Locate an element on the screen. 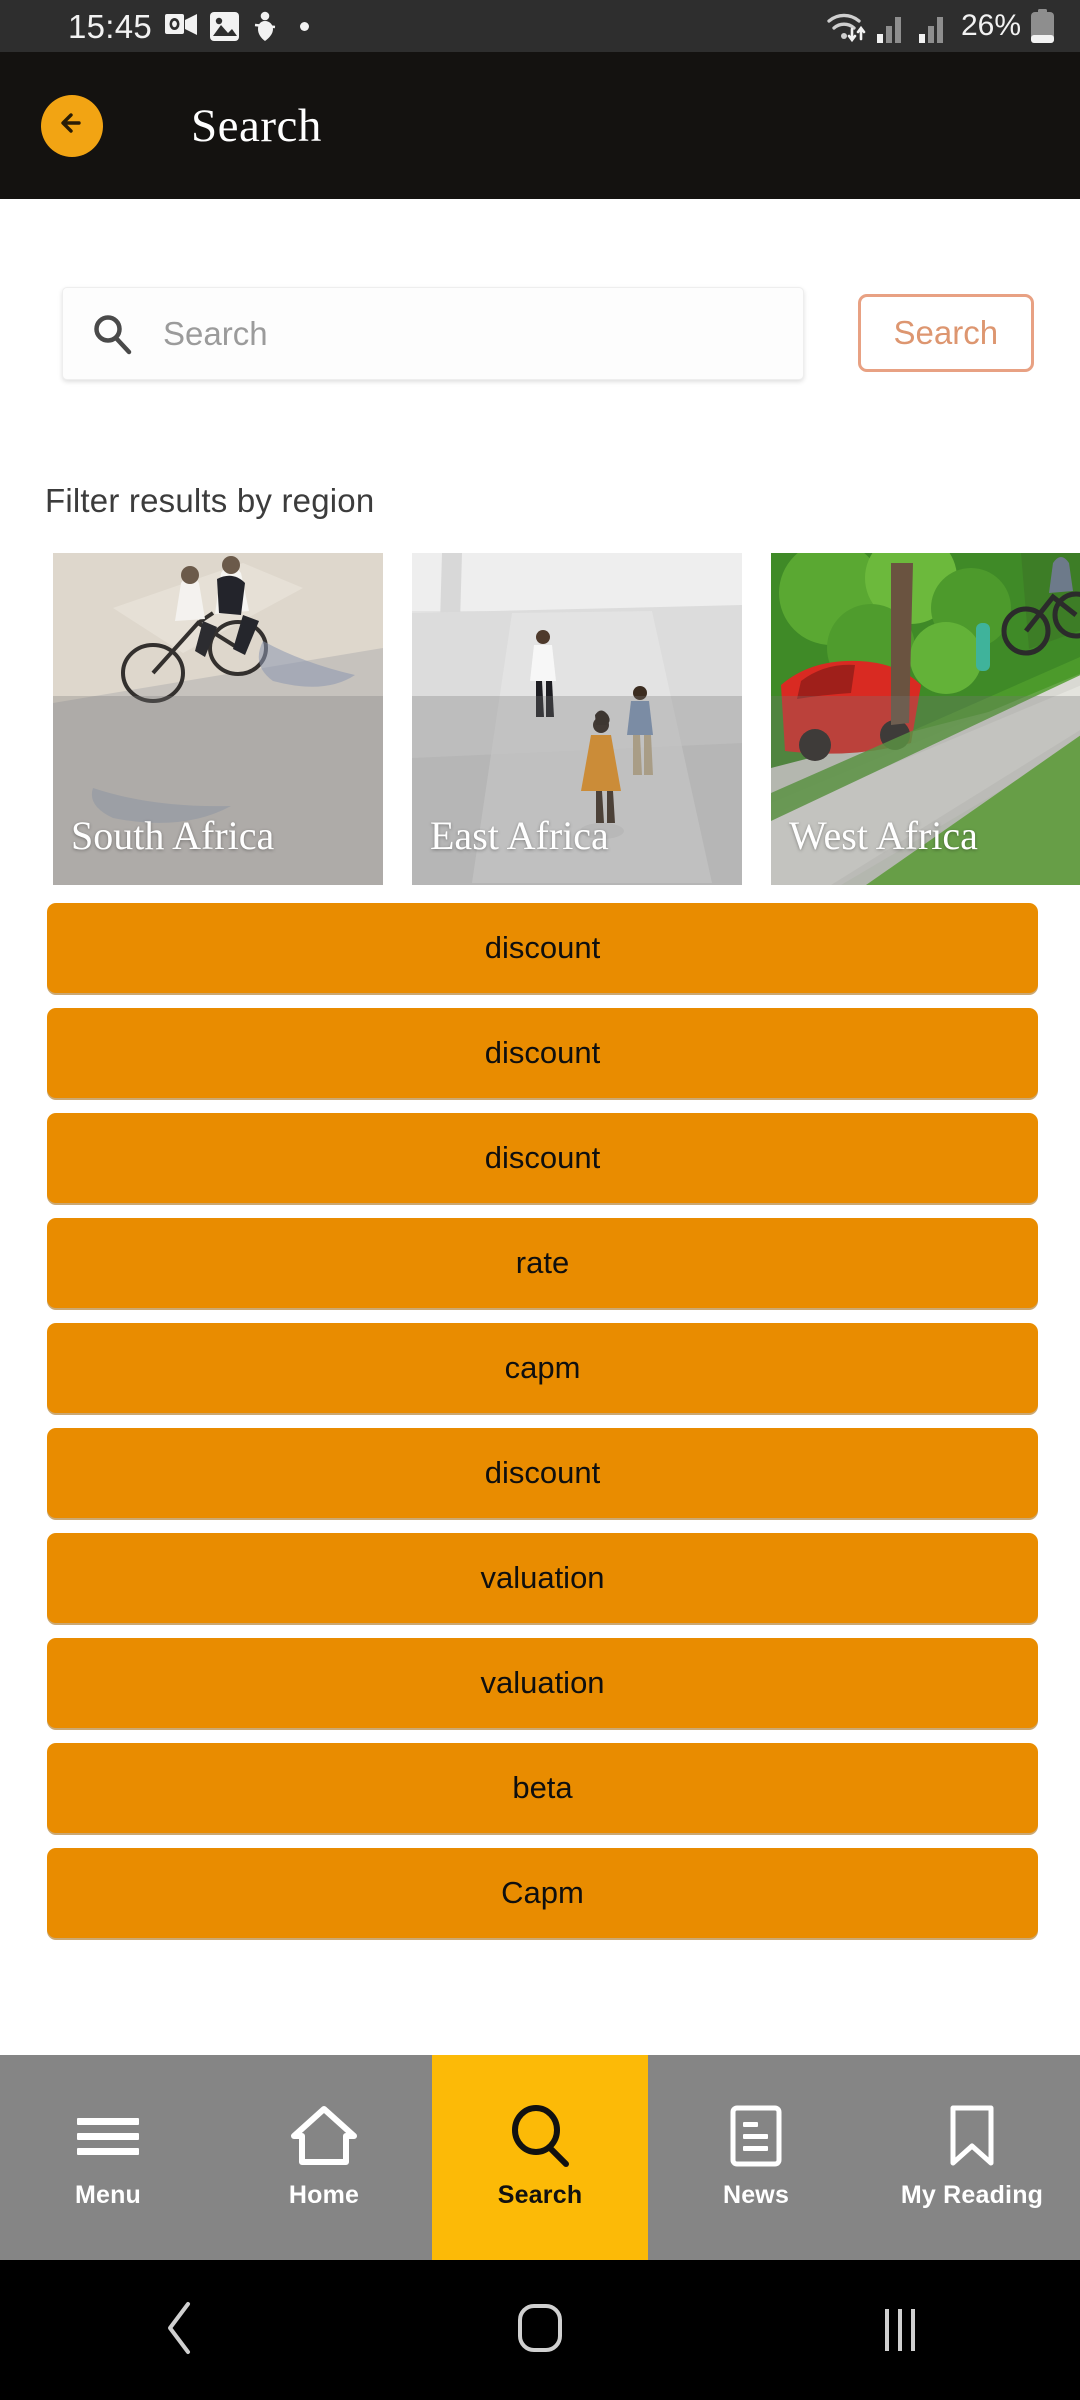  android-navigation-bar is located at coordinates (540, 2330).